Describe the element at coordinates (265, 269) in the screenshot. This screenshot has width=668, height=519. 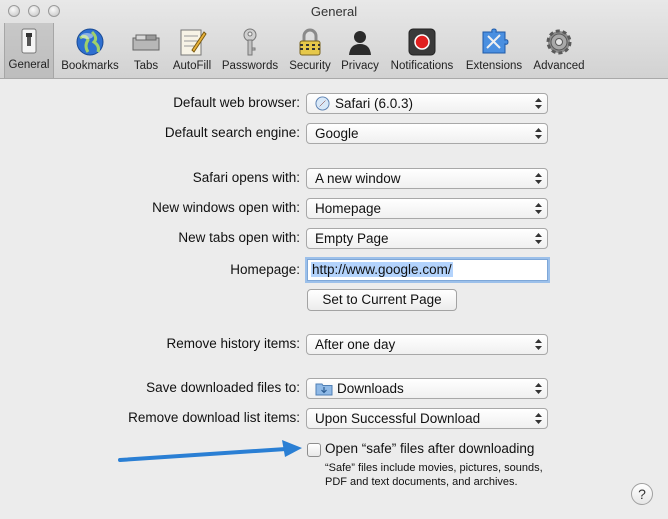
I see `homepage-label: Homepage:` at that location.